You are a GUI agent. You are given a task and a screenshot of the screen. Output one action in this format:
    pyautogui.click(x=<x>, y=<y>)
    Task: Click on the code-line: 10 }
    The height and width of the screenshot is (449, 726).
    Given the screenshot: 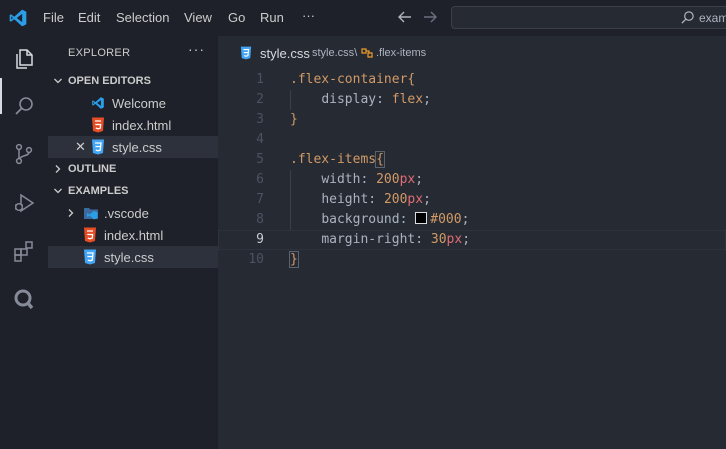 What is the action you would take?
    pyautogui.click(x=472, y=260)
    